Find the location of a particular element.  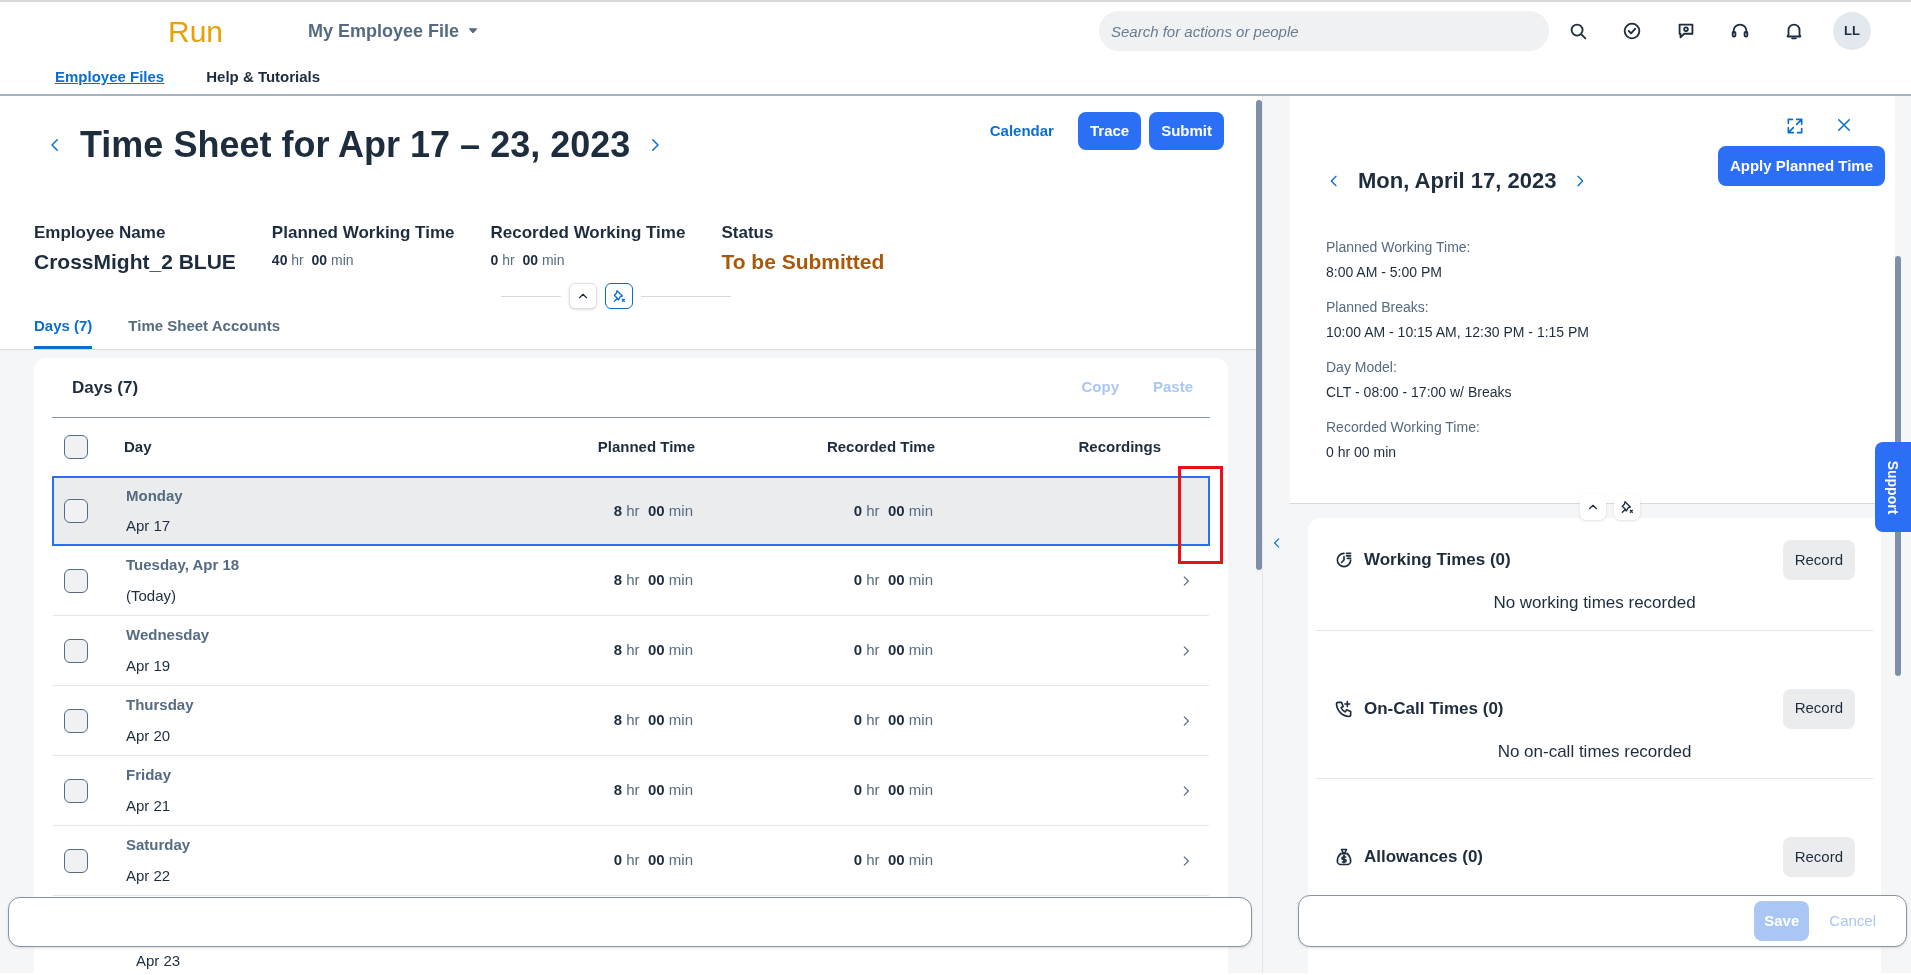

field-label: Planned Working Time is located at coordinates (363, 233).